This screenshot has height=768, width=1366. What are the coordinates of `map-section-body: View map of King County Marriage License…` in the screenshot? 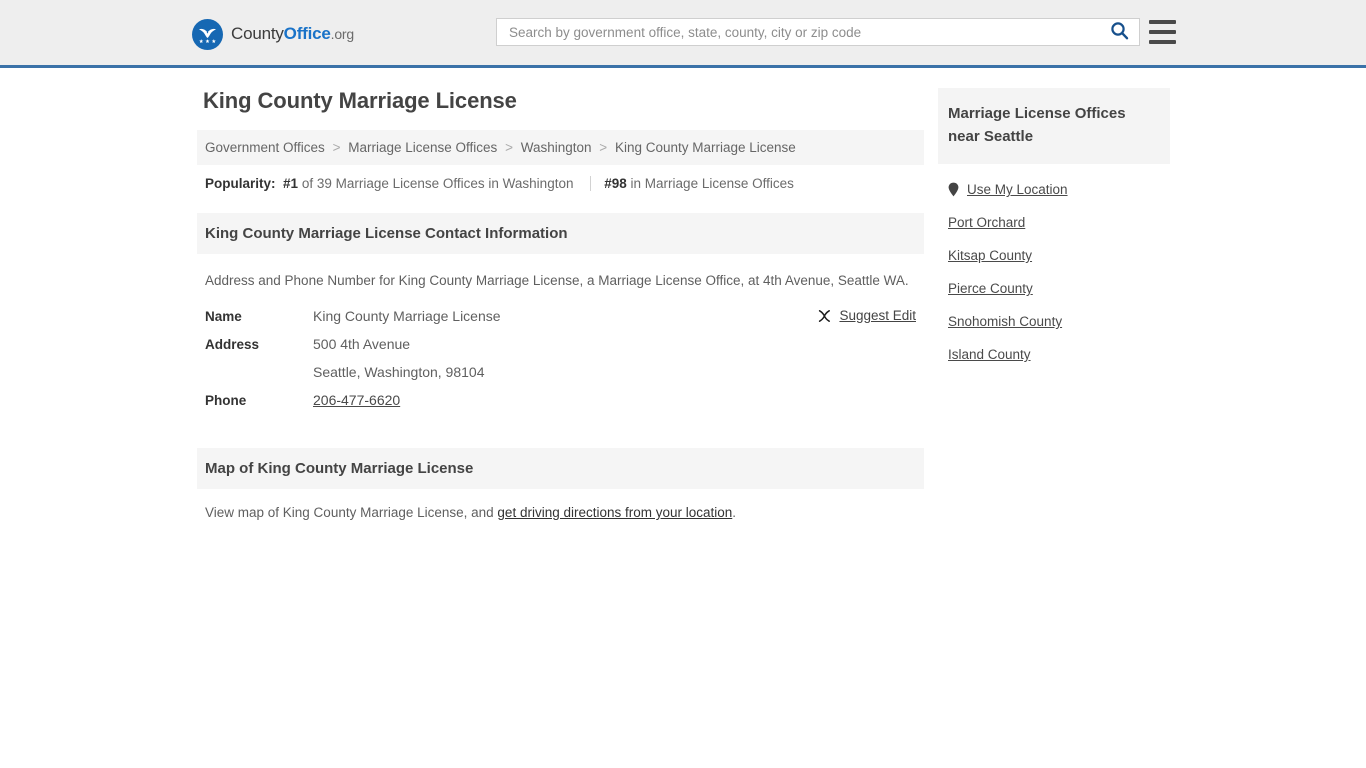 It's located at (560, 512).